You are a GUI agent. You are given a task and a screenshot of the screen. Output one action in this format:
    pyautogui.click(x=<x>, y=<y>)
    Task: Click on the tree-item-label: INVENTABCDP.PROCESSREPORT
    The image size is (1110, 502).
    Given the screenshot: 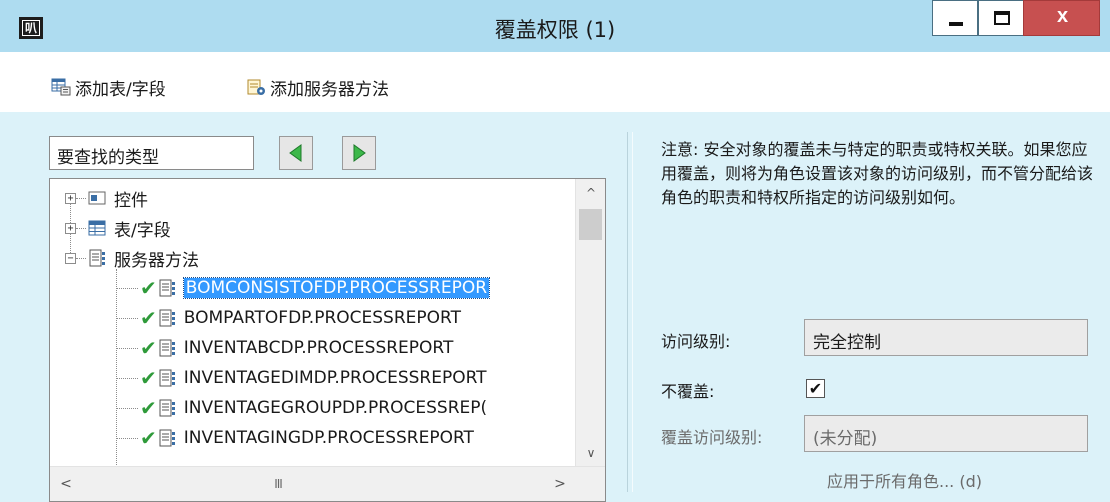 What is the action you would take?
    pyautogui.click(x=318, y=348)
    